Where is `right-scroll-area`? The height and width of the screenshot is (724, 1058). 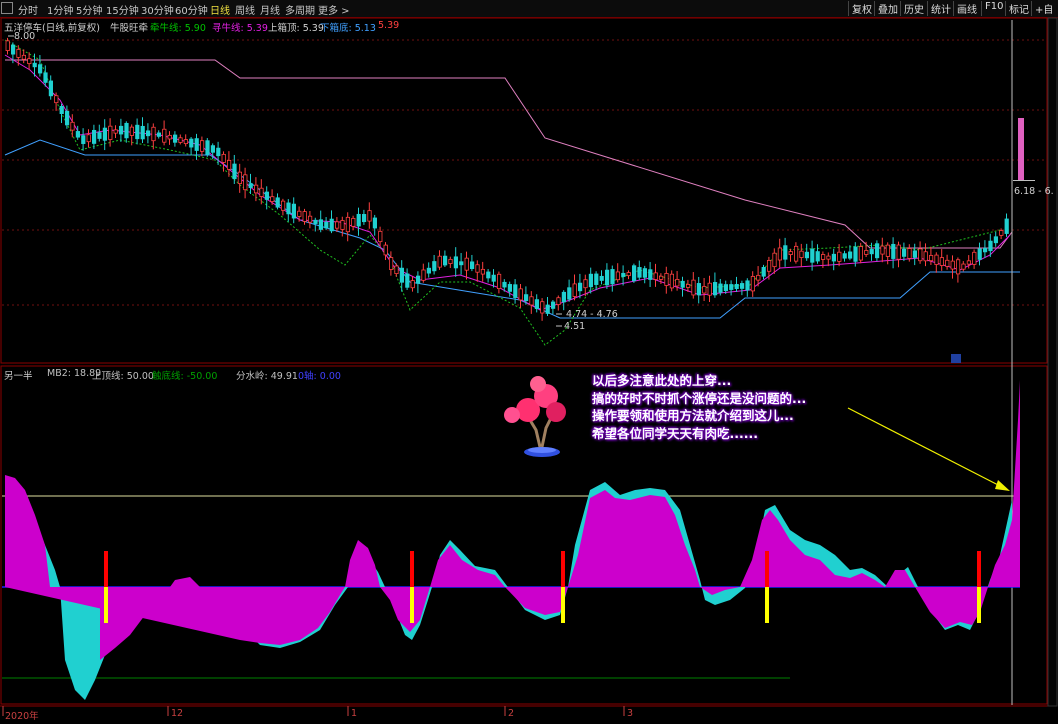
right-scroll-area is located at coordinates (1052, 362).